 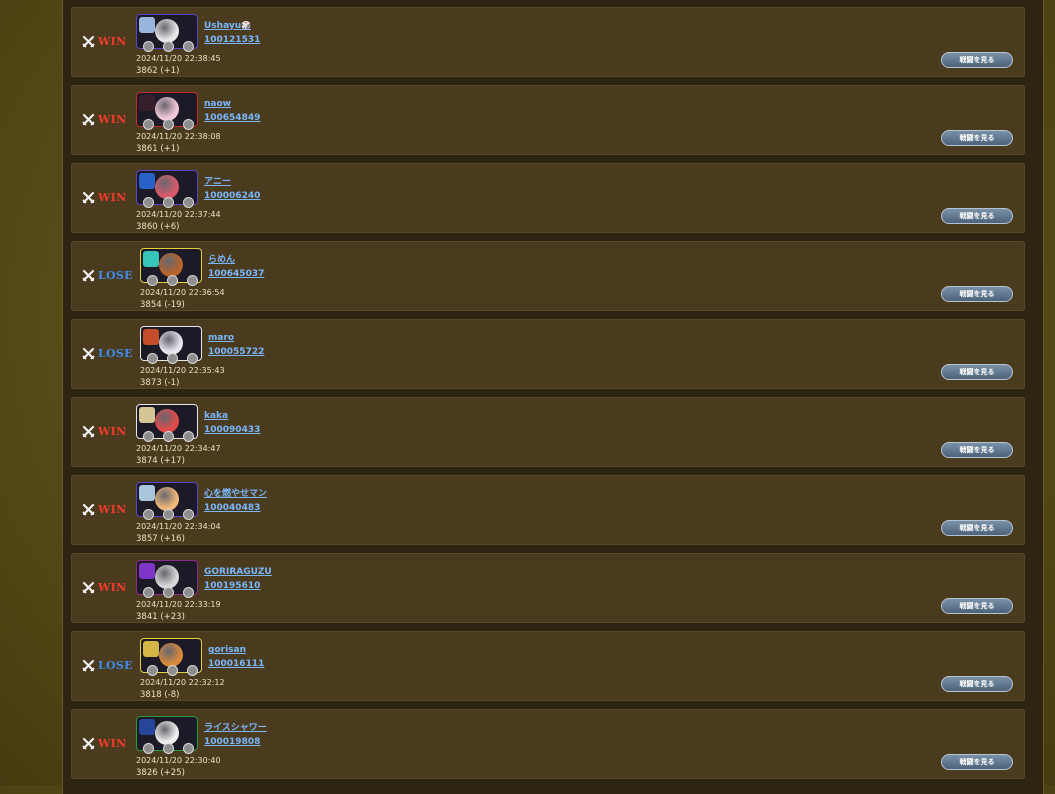 What do you see at coordinates (235, 742) in the screenshot?
I see `user-id-link: 100019808` at bounding box center [235, 742].